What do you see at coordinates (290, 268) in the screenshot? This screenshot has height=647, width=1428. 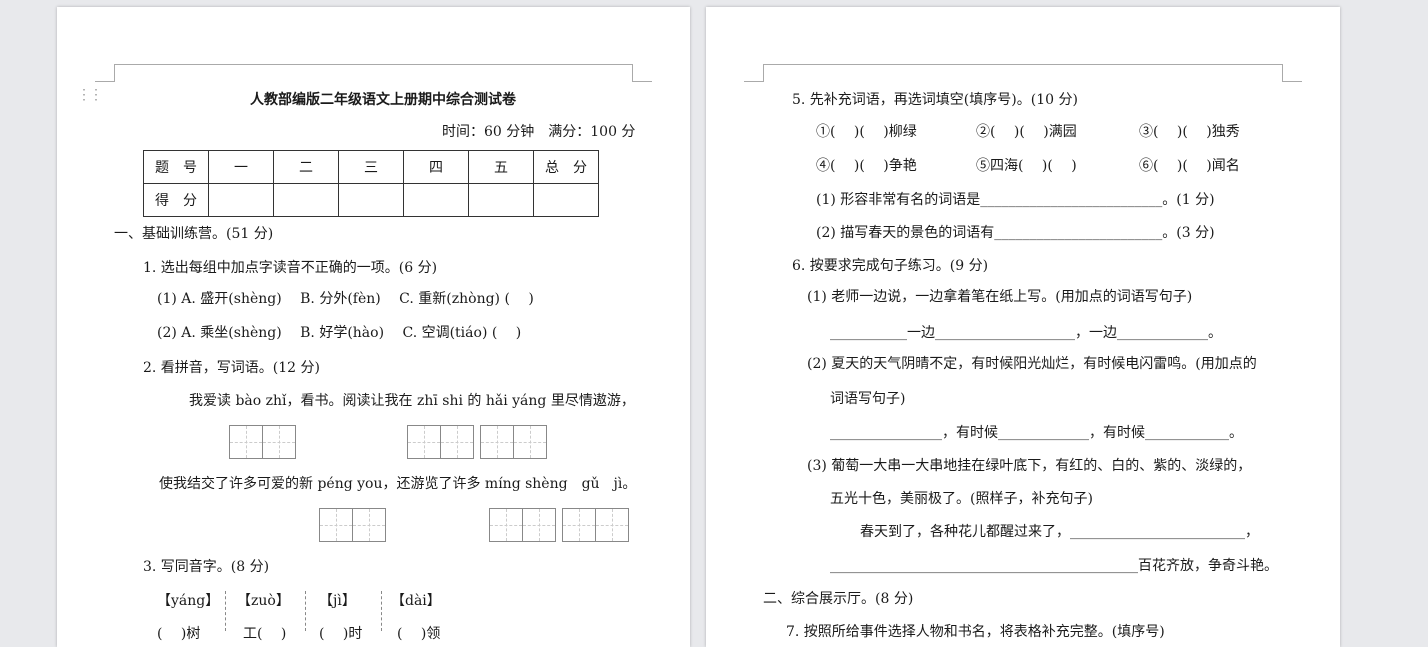 I see `question-title: 1. 选出每组中加点字读音不正确的一项。(6 分)` at bounding box center [290, 268].